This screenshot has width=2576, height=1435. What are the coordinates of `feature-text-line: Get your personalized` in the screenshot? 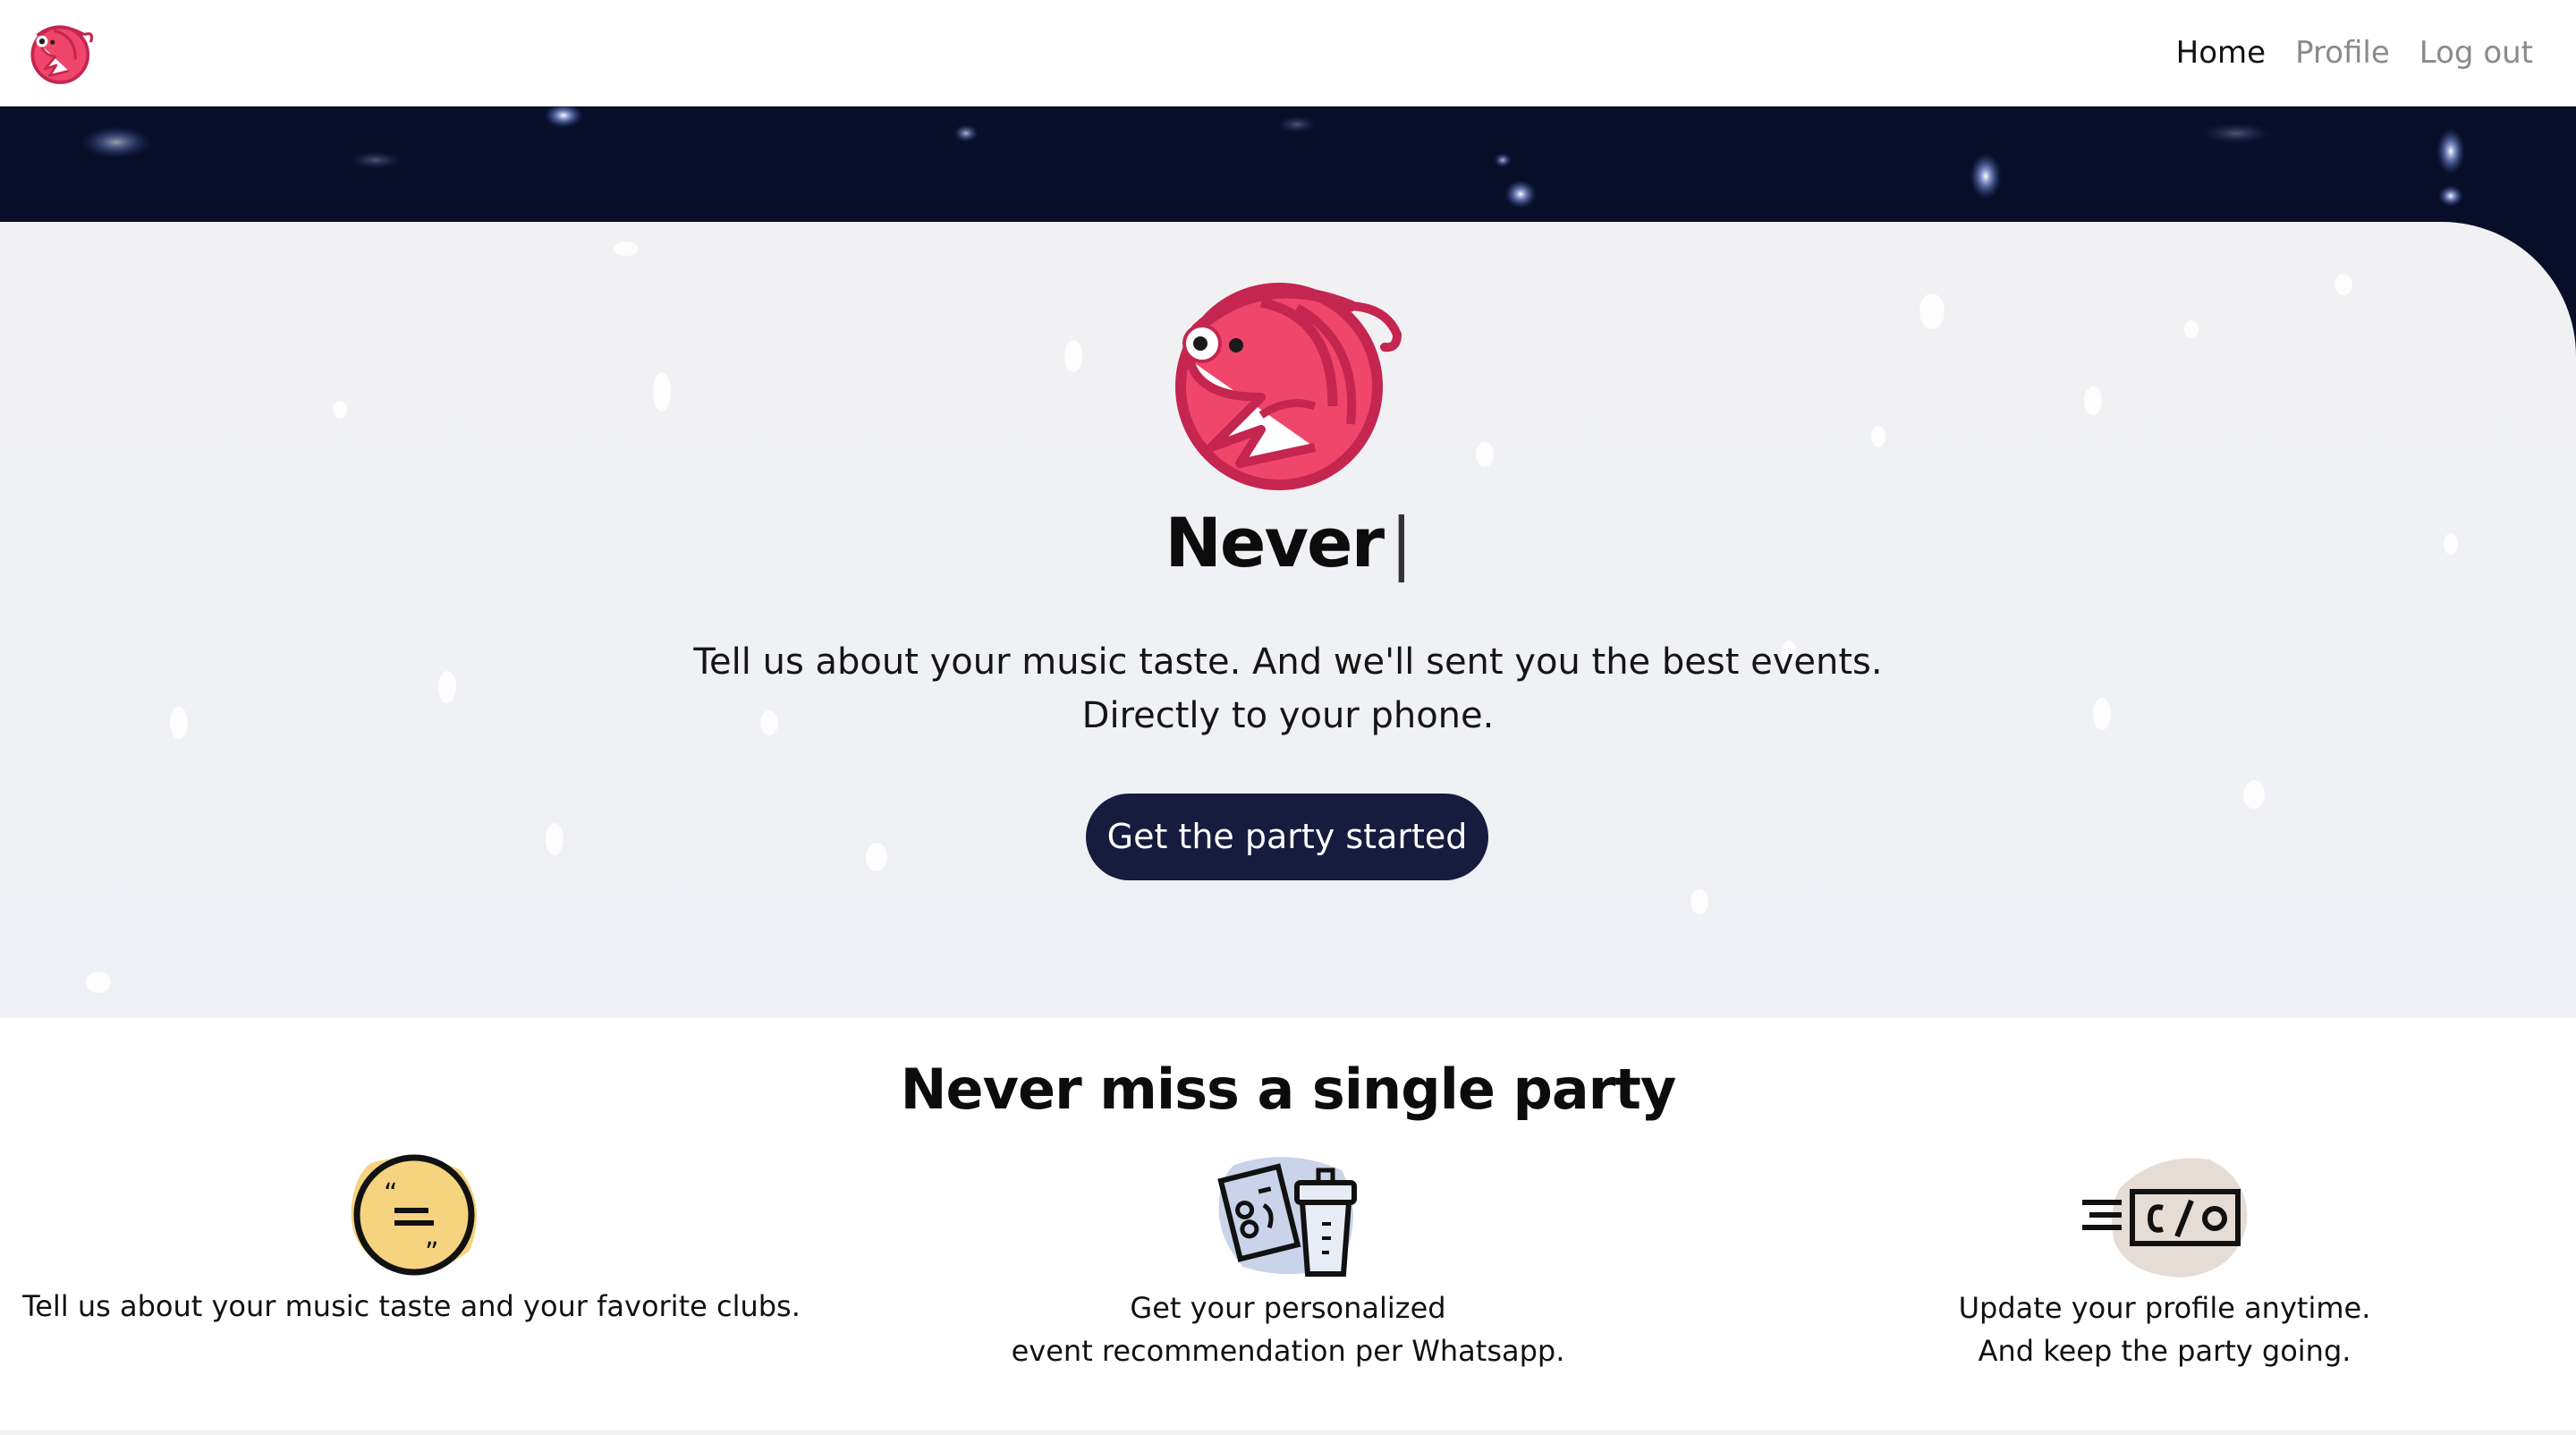 It's located at (1288, 1308).